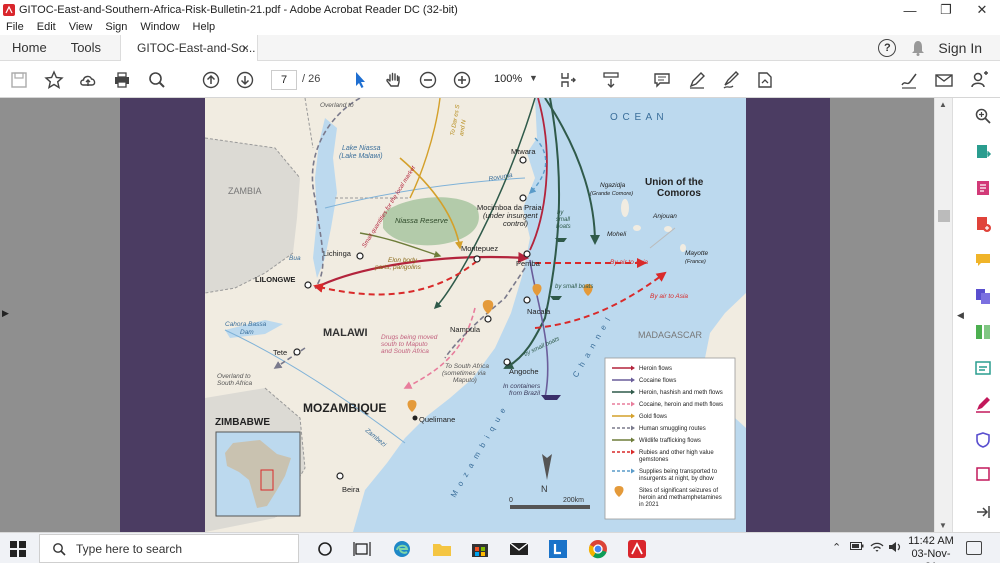 The width and height of the screenshot is (1000, 563). I want to click on label-by-air-1: By air to Asia, so click(629, 262).